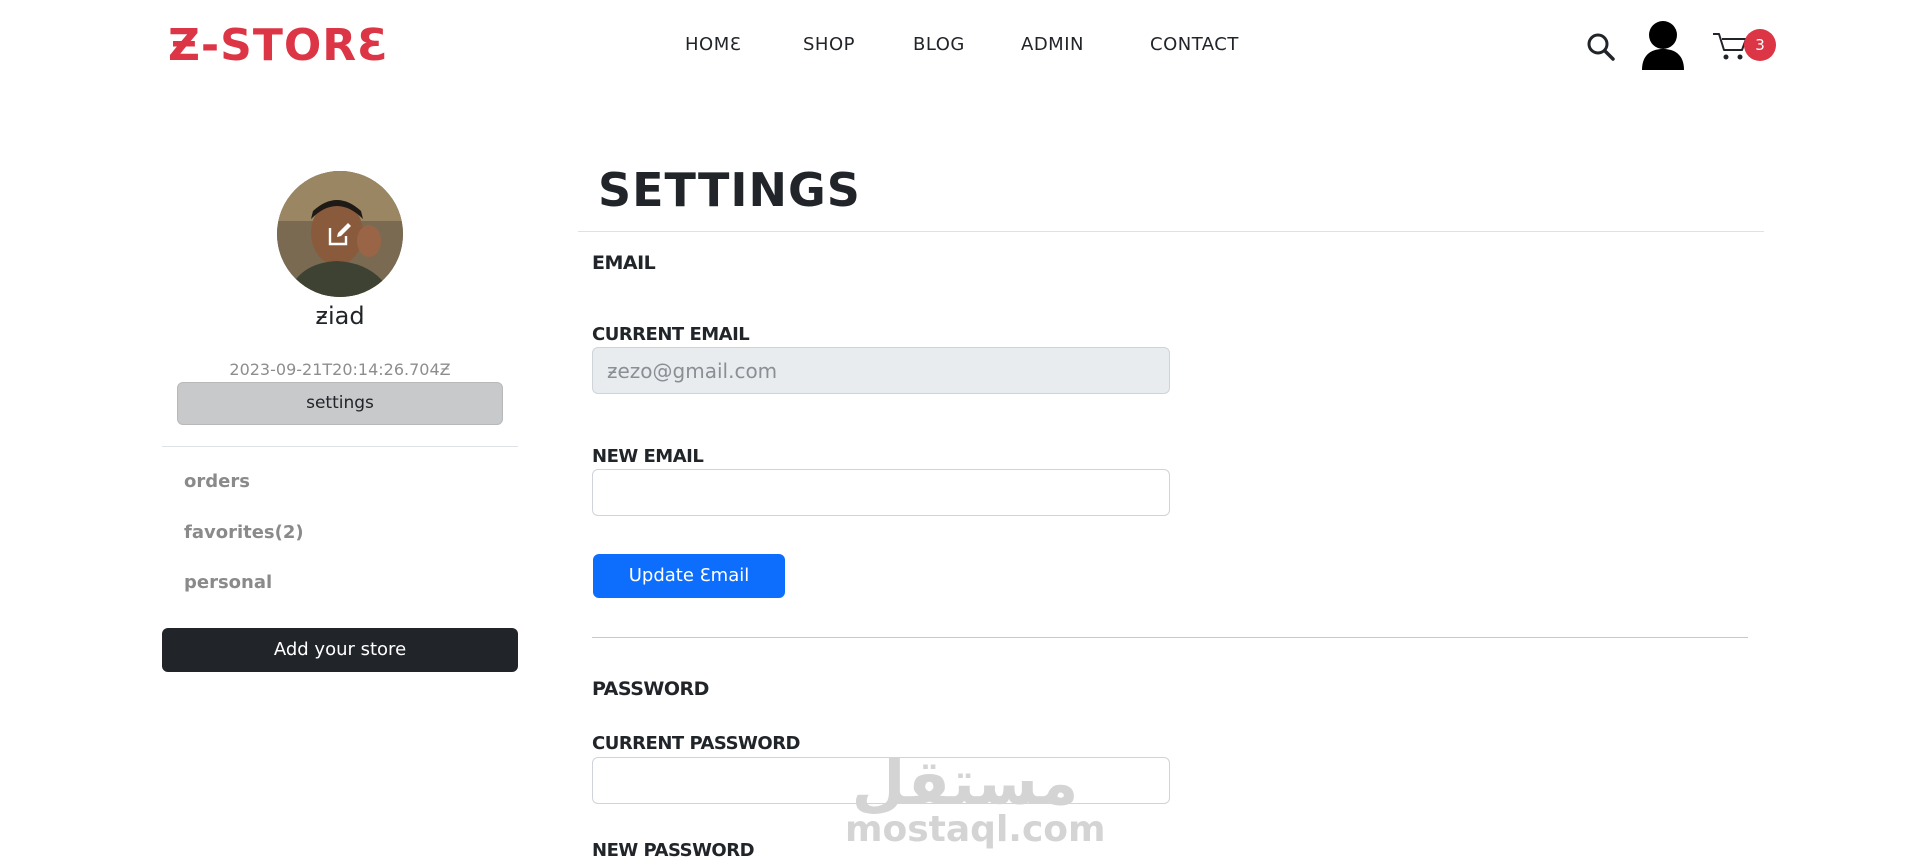 The image size is (1916, 867). What do you see at coordinates (829, 44) in the screenshot?
I see `nav-shop: SHOP` at bounding box center [829, 44].